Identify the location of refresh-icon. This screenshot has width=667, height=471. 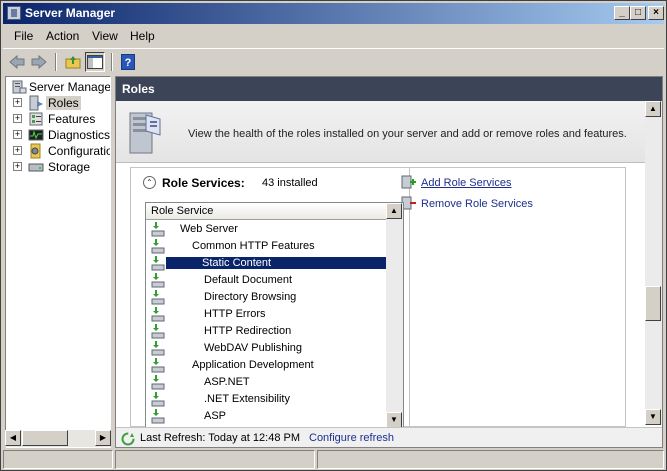
(128, 439).